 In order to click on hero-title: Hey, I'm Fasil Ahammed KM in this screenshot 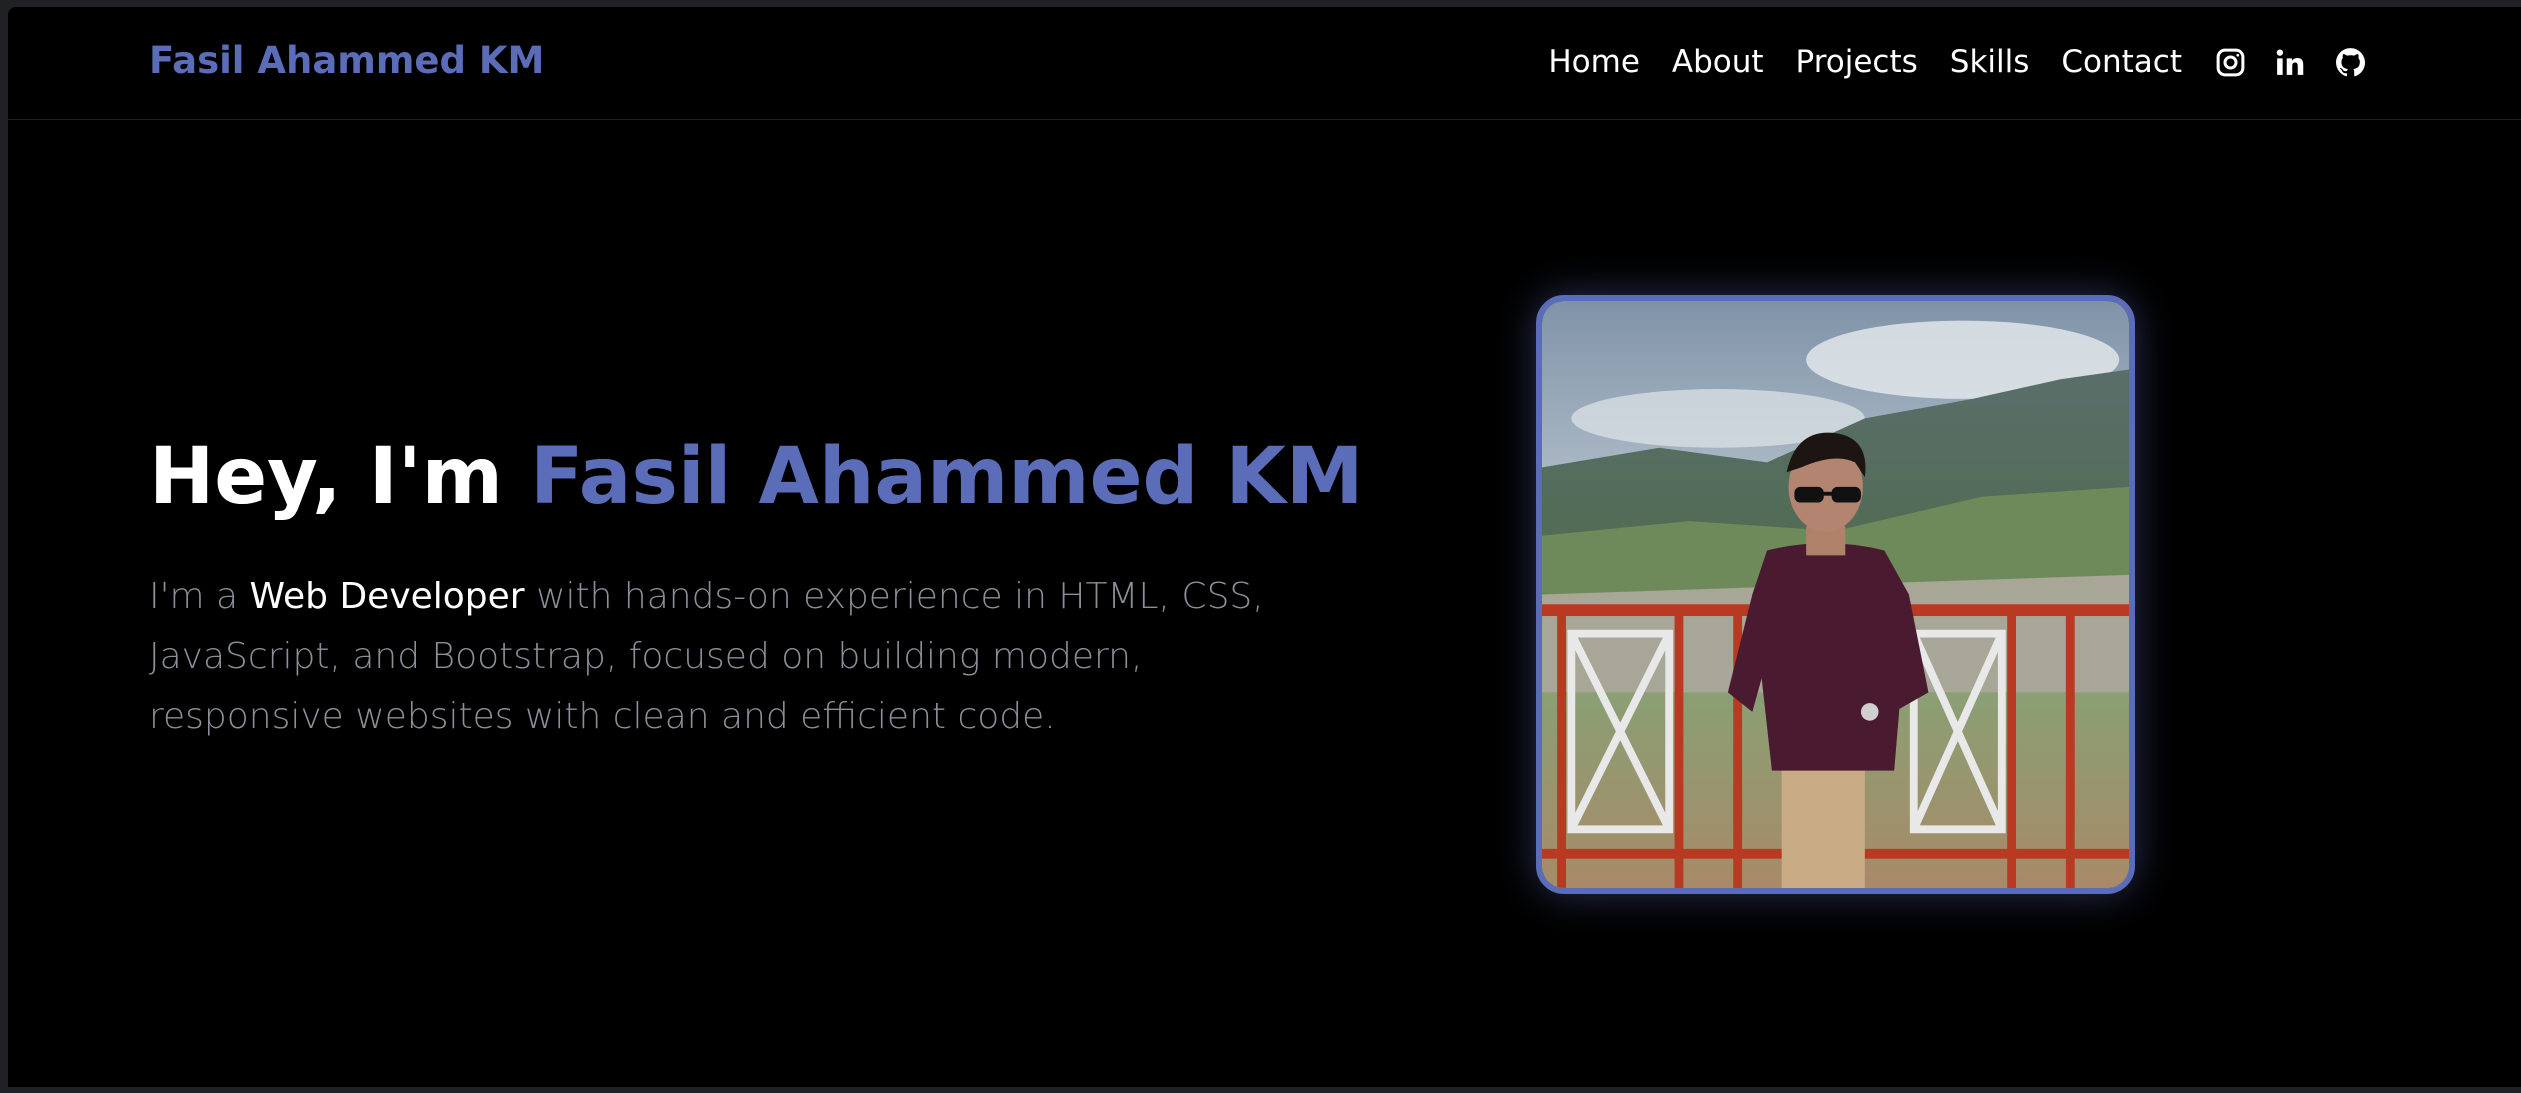, I will do `click(756, 477)`.